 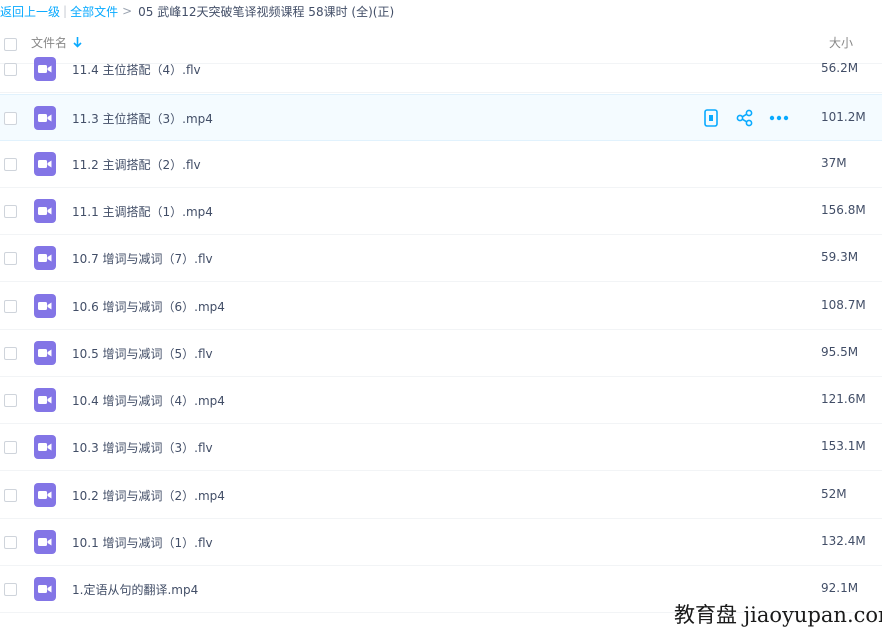 I want to click on file-name: 10.5 增词与减词（5）.flv, so click(x=142, y=353).